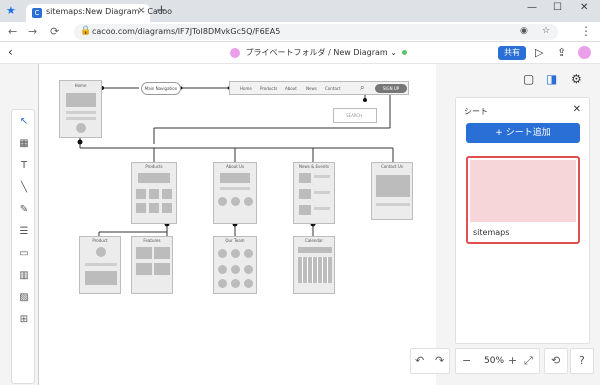 This screenshot has height=385, width=600. I want to click on folder-name: プライベートフォルダ, so click(286, 52).